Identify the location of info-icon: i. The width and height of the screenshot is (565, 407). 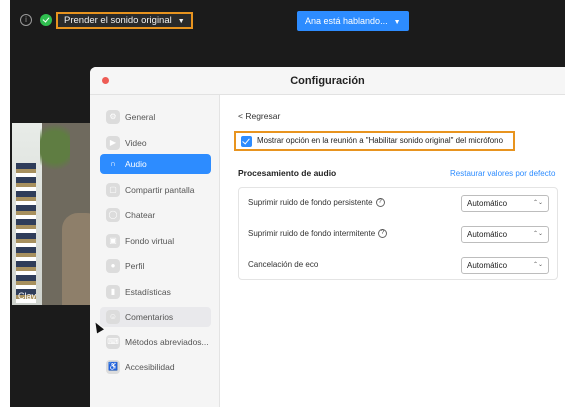
(26, 20).